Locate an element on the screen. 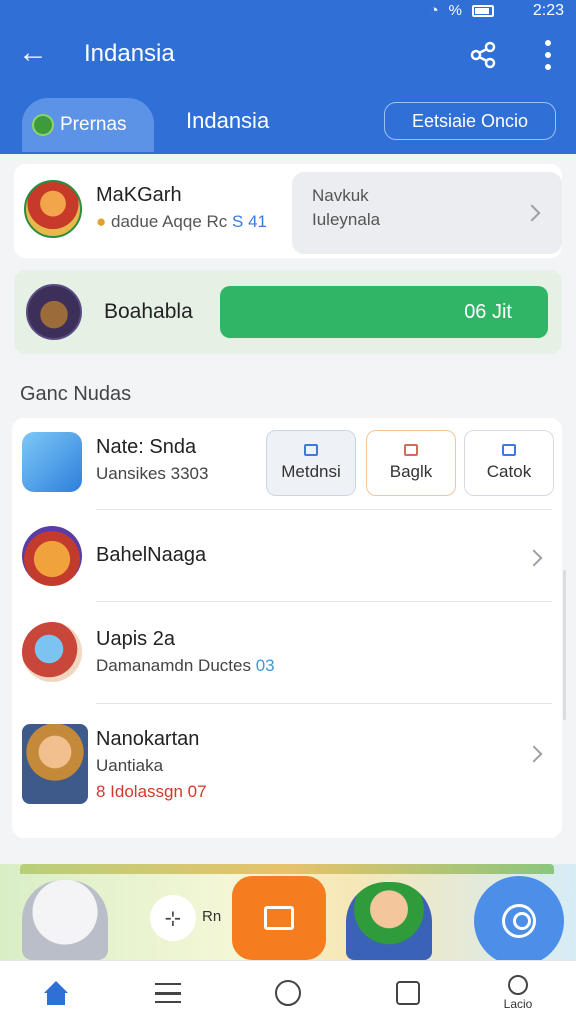 The image size is (576, 1024). wifi-icon: ◔ is located at coordinates (434, 10).